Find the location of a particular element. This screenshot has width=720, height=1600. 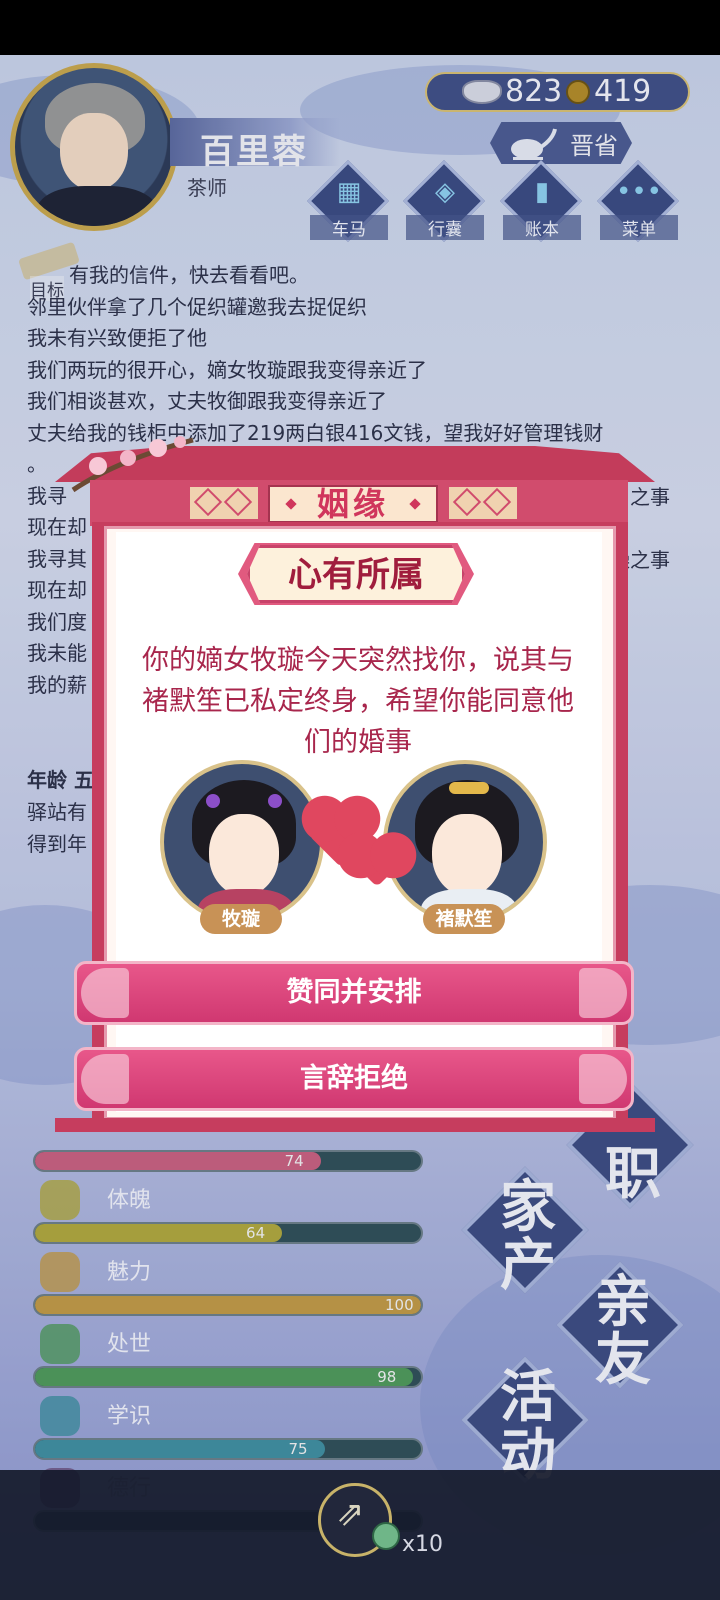

portrait-left is located at coordinates (242, 842).